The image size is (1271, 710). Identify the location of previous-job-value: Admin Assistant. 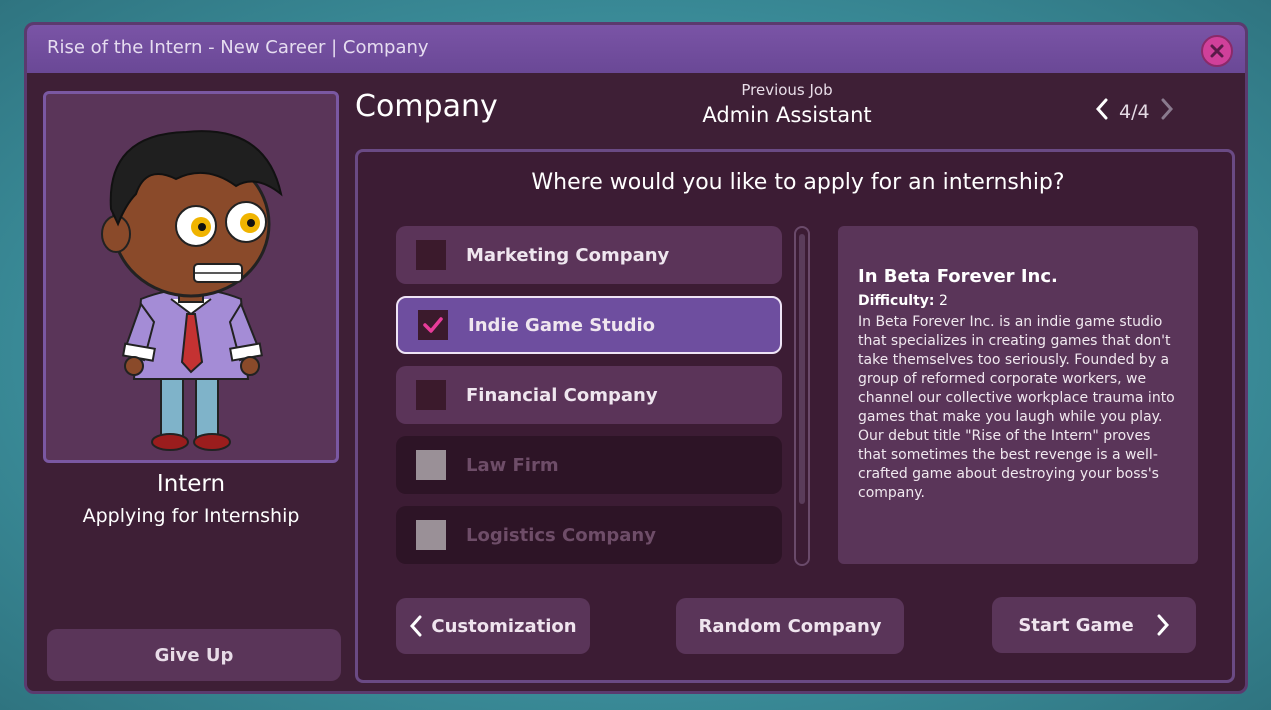
(787, 115).